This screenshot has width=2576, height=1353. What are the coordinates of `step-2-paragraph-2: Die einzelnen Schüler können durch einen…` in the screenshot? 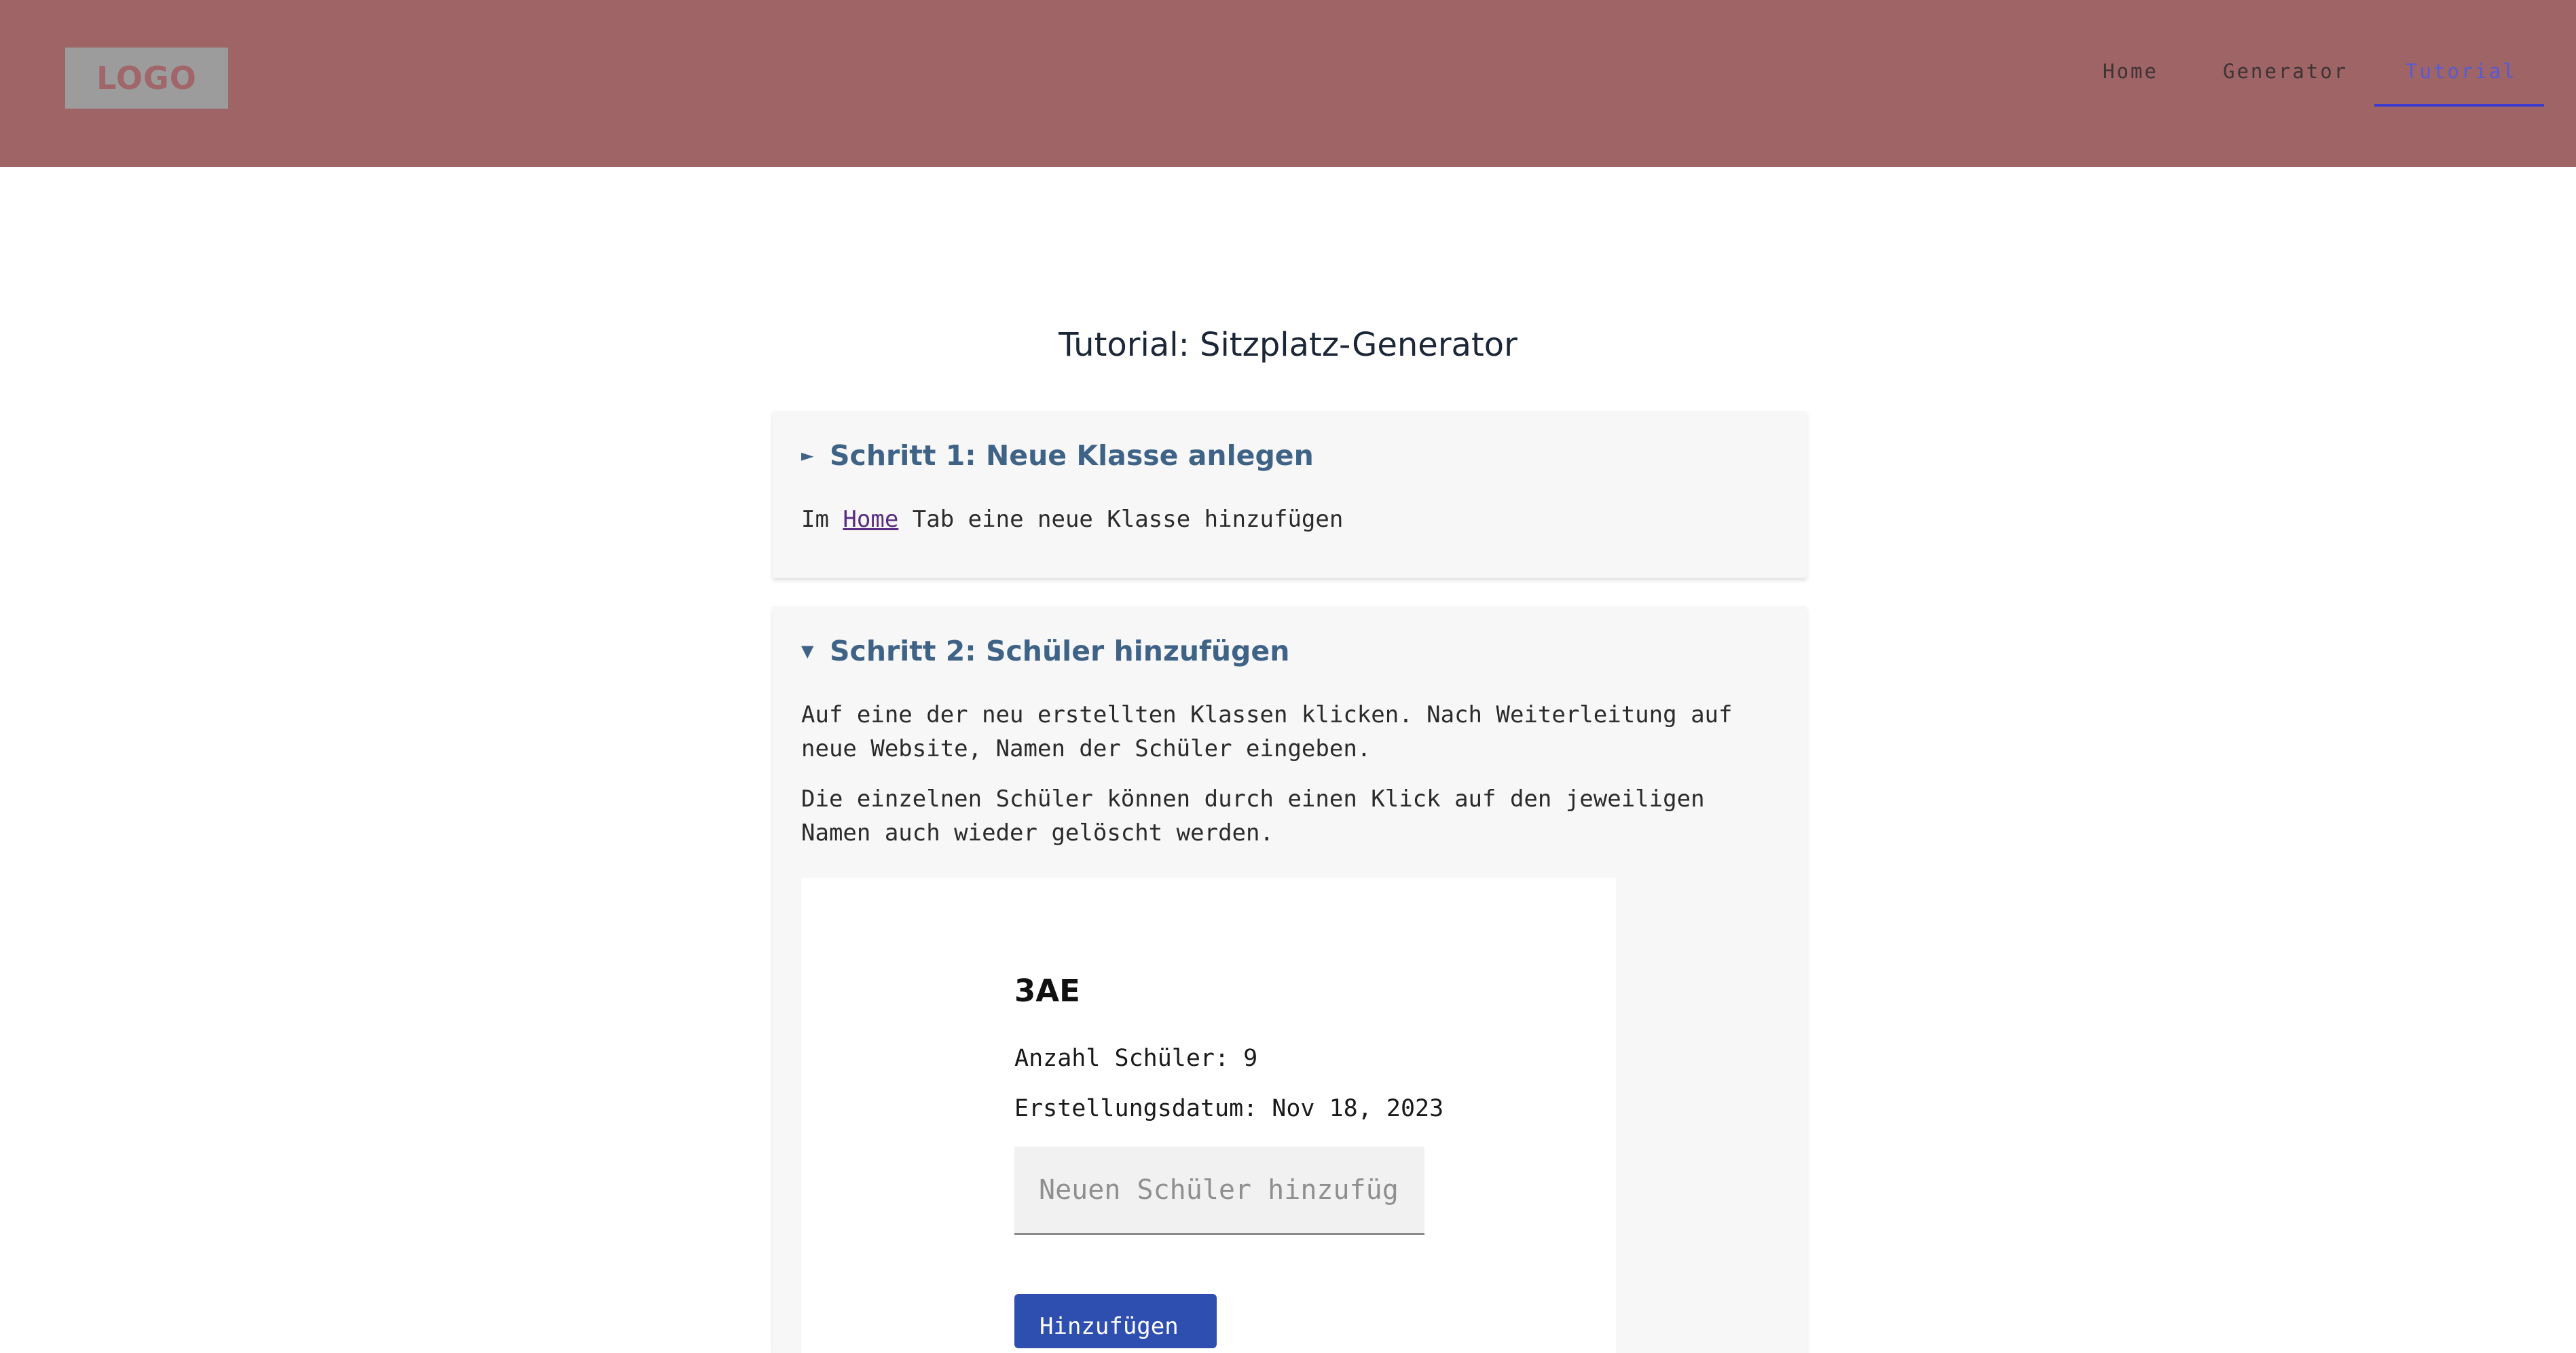 It's located at (1253, 816).